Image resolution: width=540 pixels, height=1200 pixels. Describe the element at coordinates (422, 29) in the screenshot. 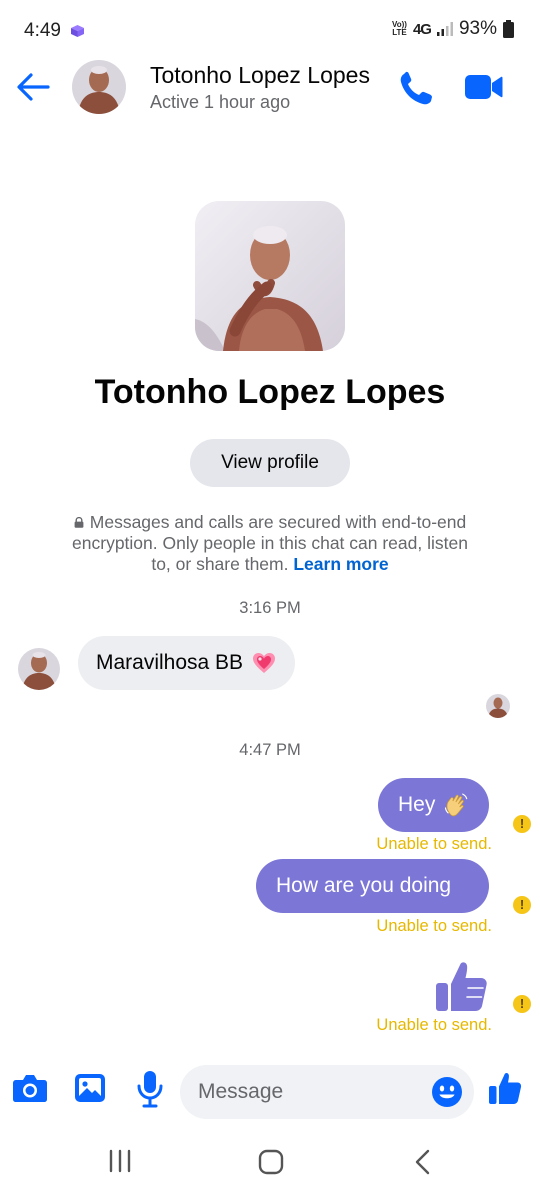

I see `network-type: 4G` at that location.